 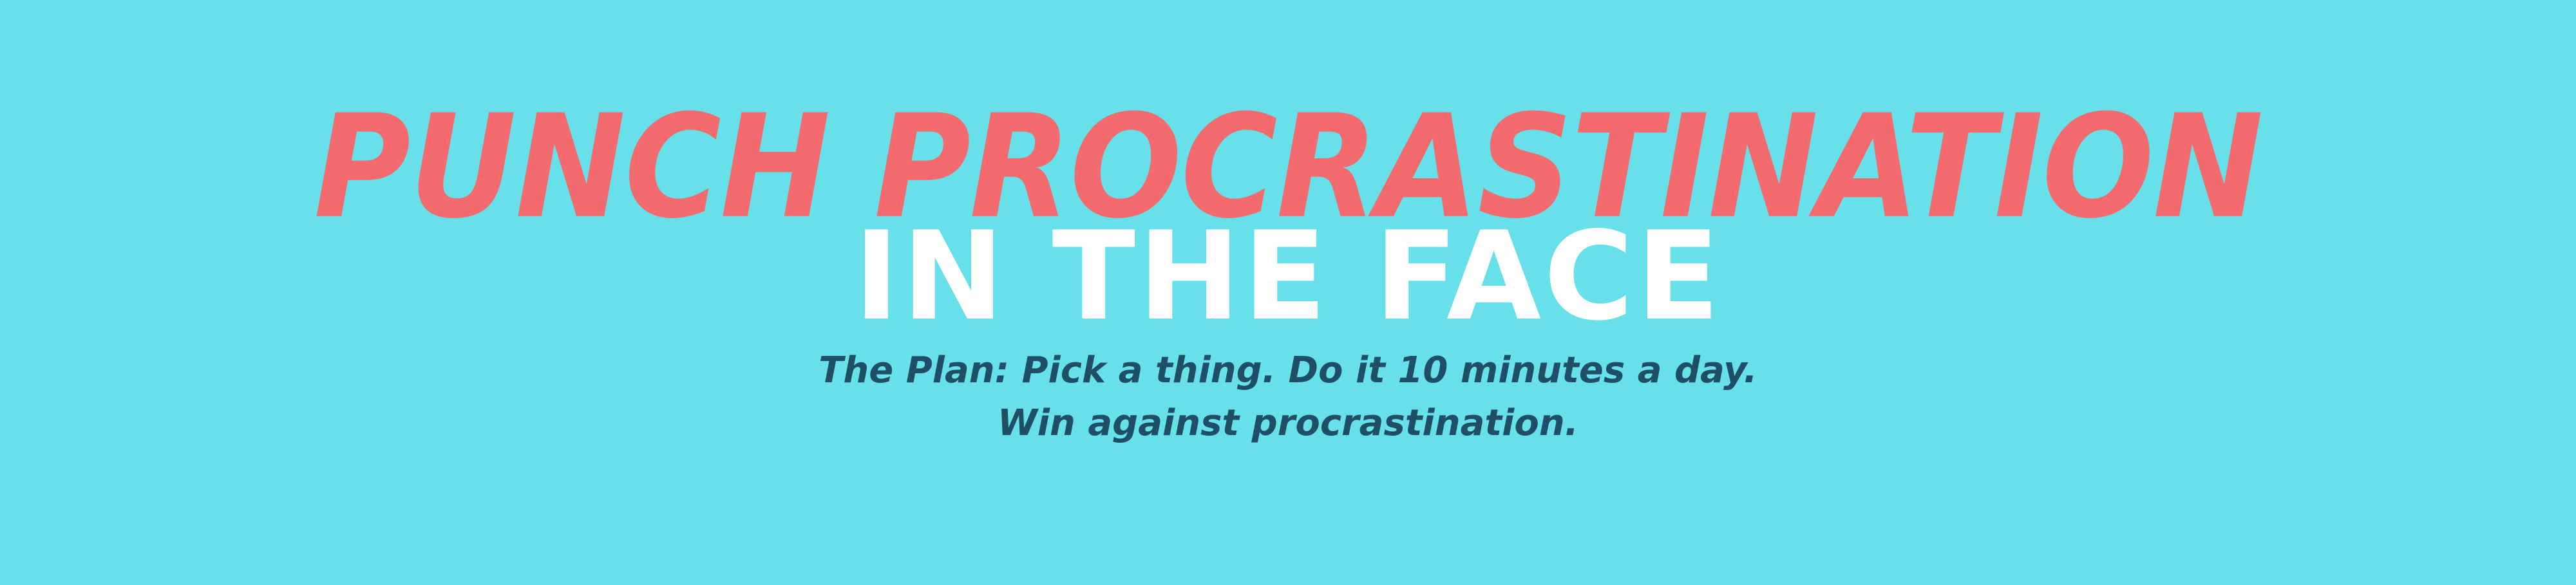 What do you see at coordinates (1288, 276) in the screenshot?
I see `headline-in-the-face: IN THE FACE` at bounding box center [1288, 276].